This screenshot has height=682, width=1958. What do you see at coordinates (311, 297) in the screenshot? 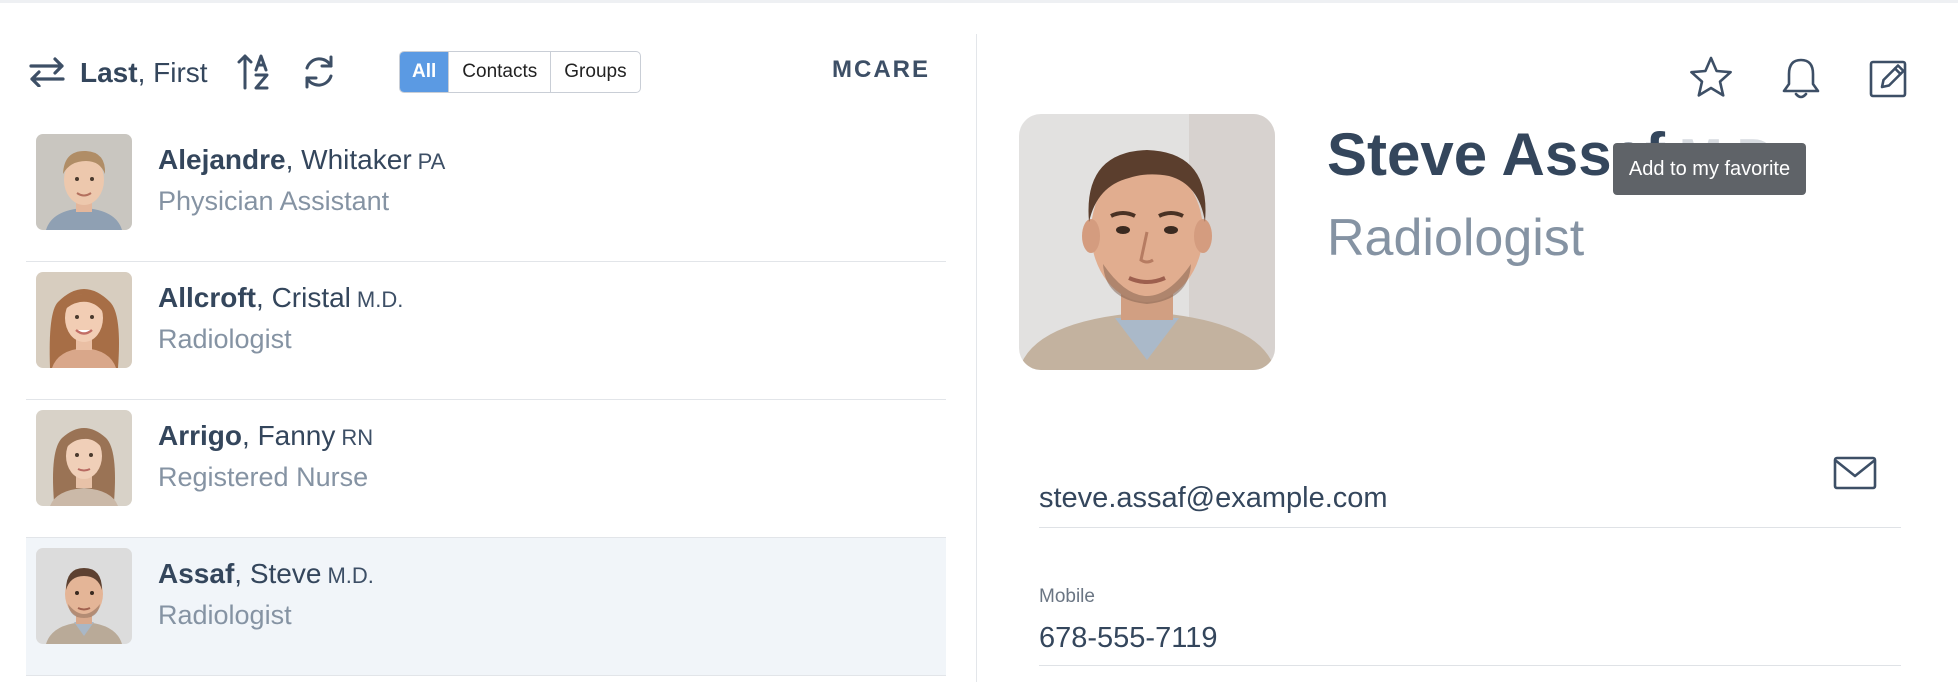
I see `contact-first-name: Cristal` at bounding box center [311, 297].